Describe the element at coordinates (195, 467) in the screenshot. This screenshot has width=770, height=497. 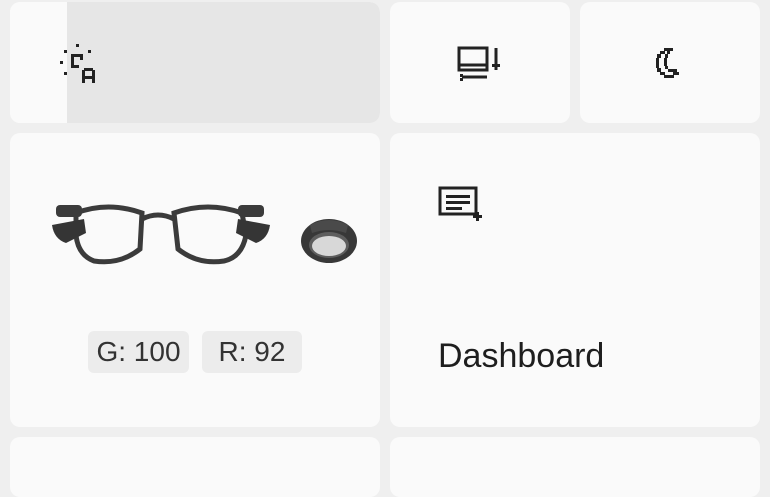
I see `bottom-left-card` at that location.